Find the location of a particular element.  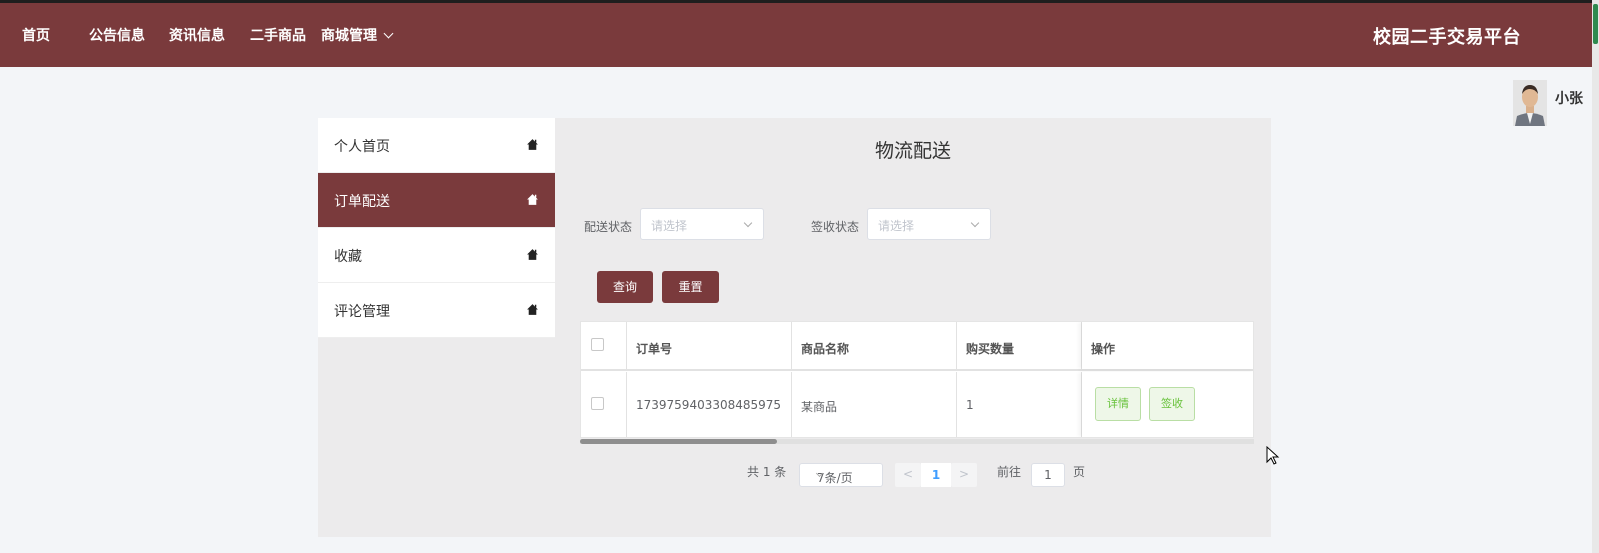

page-title: 物流配送 is located at coordinates (912, 151).